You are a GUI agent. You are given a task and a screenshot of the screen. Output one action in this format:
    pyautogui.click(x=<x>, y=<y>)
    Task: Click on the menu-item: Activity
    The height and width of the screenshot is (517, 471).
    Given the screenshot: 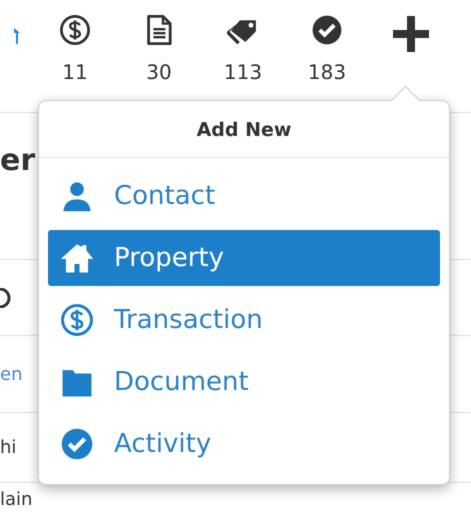 What is the action you would take?
    pyautogui.click(x=244, y=444)
    